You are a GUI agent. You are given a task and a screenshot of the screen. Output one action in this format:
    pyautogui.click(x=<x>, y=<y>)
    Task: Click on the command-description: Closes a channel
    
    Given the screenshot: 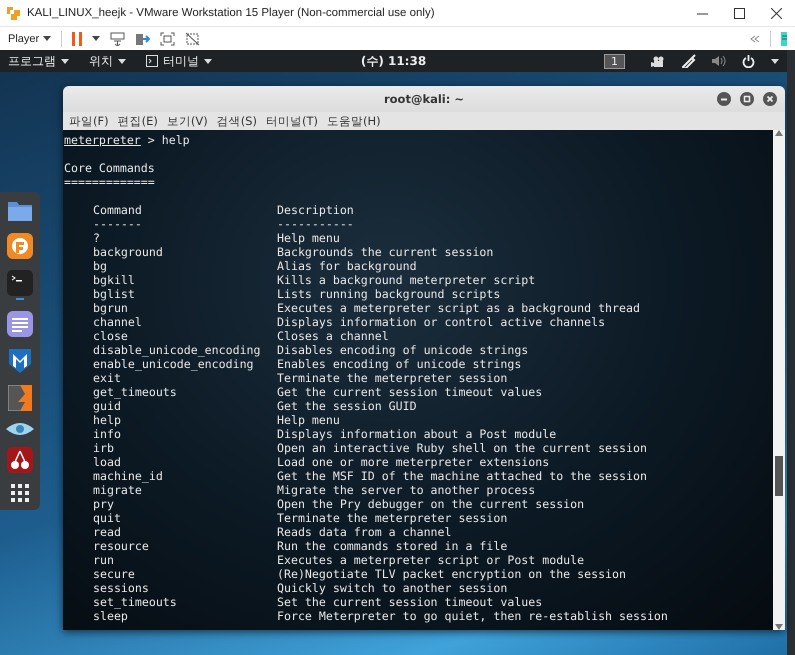 What is the action you would take?
    pyautogui.click(x=333, y=336)
    